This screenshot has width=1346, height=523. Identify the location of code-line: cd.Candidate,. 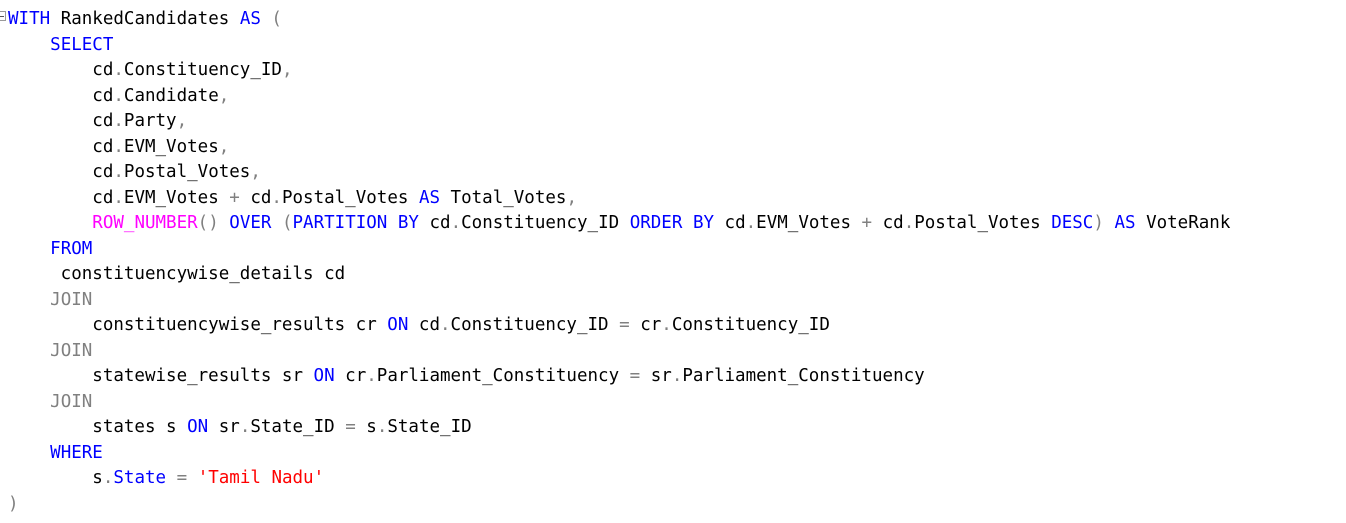
(118, 96).